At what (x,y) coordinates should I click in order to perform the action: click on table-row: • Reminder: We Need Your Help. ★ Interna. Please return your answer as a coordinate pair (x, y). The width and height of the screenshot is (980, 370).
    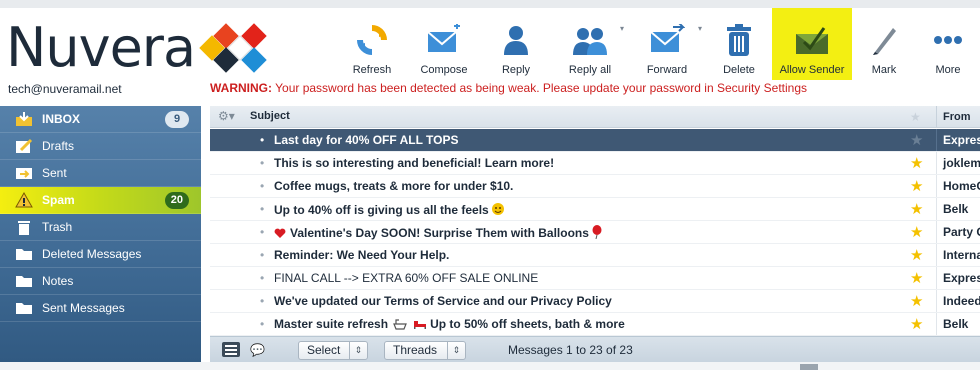
    Looking at the image, I should click on (595, 255).